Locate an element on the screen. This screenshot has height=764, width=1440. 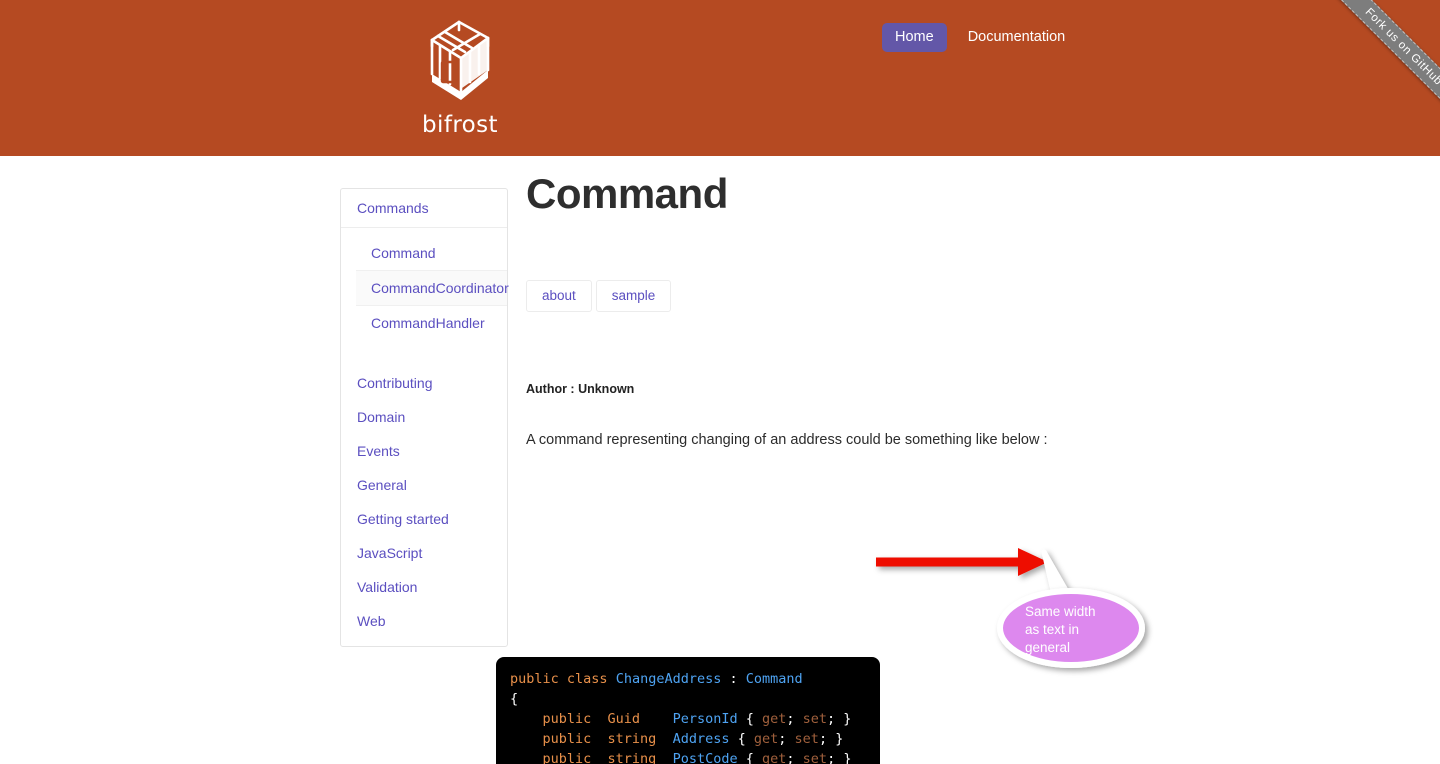
sidebar-item-validation: Validation is located at coordinates (424, 587).